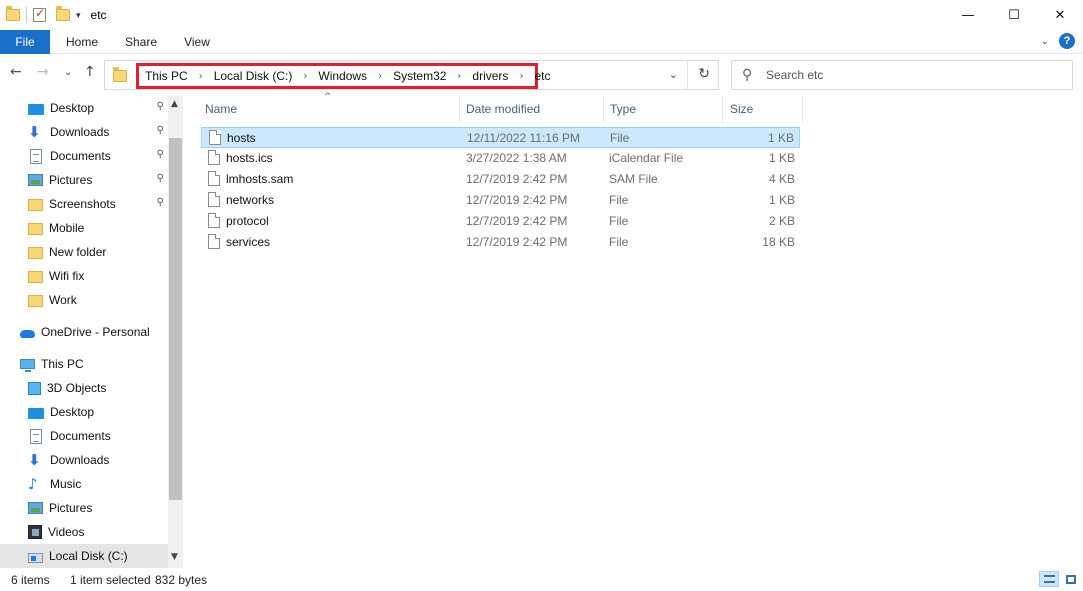 This screenshot has height=591, width=1083. Describe the element at coordinates (67, 228) in the screenshot. I see `sidebar-item-label: Mobile` at that location.